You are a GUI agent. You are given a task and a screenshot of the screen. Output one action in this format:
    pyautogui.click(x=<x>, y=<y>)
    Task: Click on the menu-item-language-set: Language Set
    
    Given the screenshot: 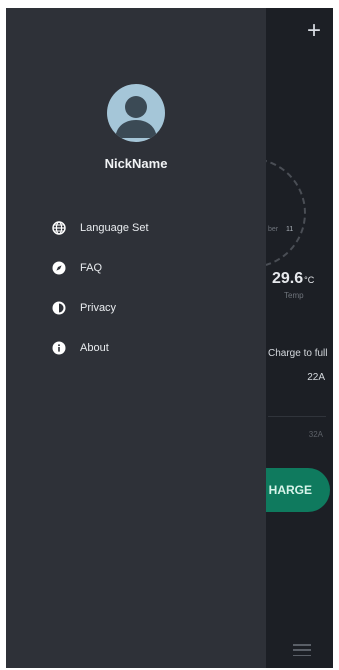 What is the action you would take?
    pyautogui.click(x=100, y=228)
    